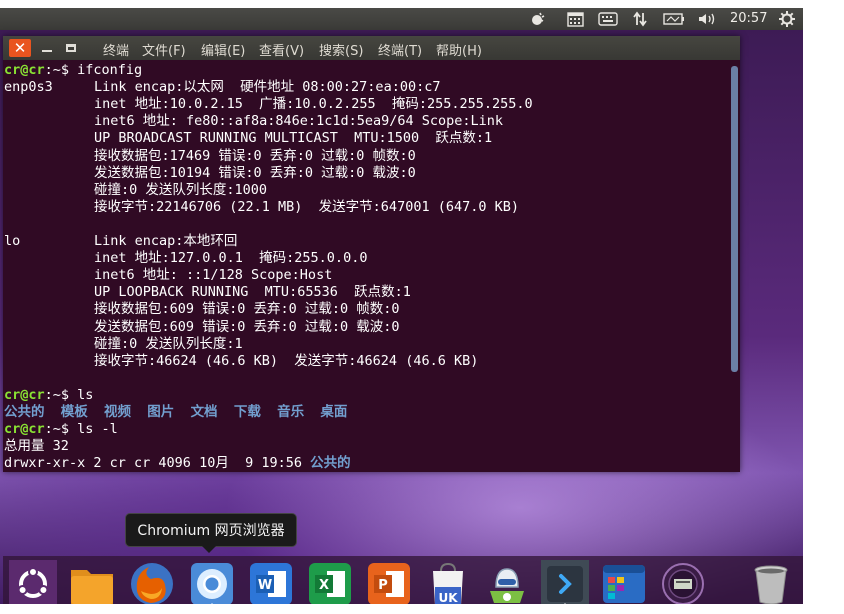 Image resolution: width=844 pixels, height=614 pixels. Describe the element at coordinates (47, 51) in the screenshot. I see `minimize-icon` at that location.